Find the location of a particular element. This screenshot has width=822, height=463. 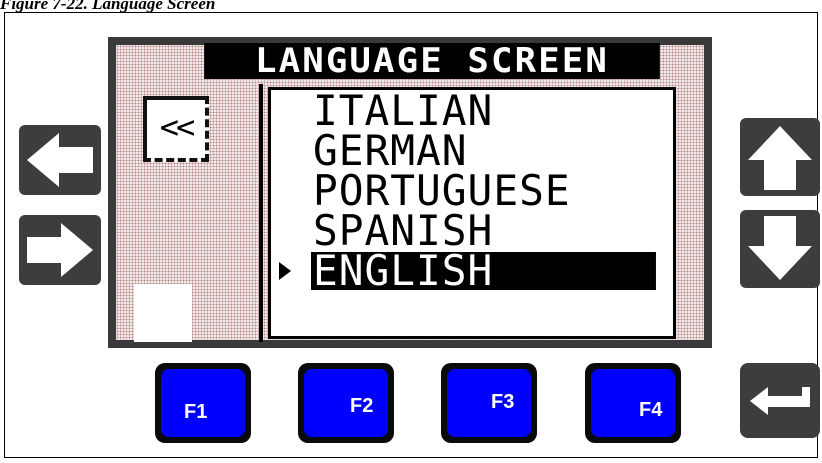

f1-key-face: F1 is located at coordinates (203, 403).